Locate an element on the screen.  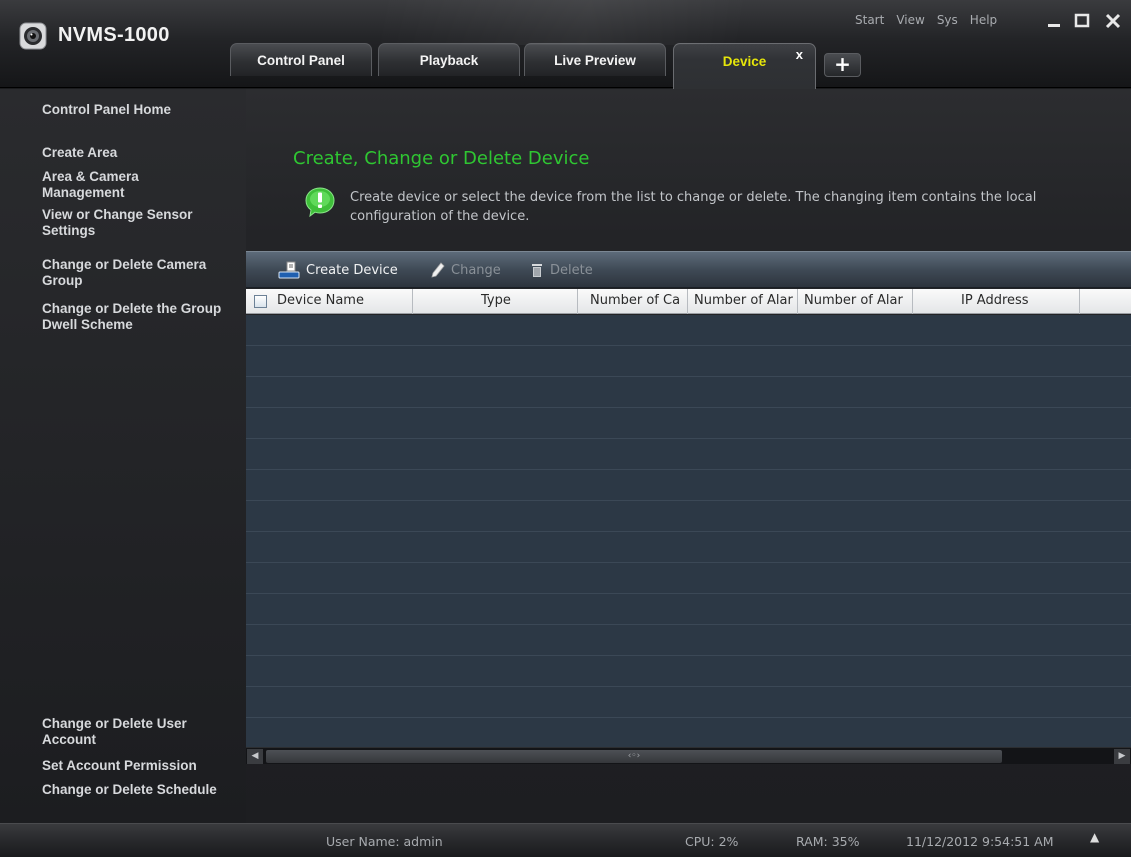
tab-label: Playback is located at coordinates (449, 60).